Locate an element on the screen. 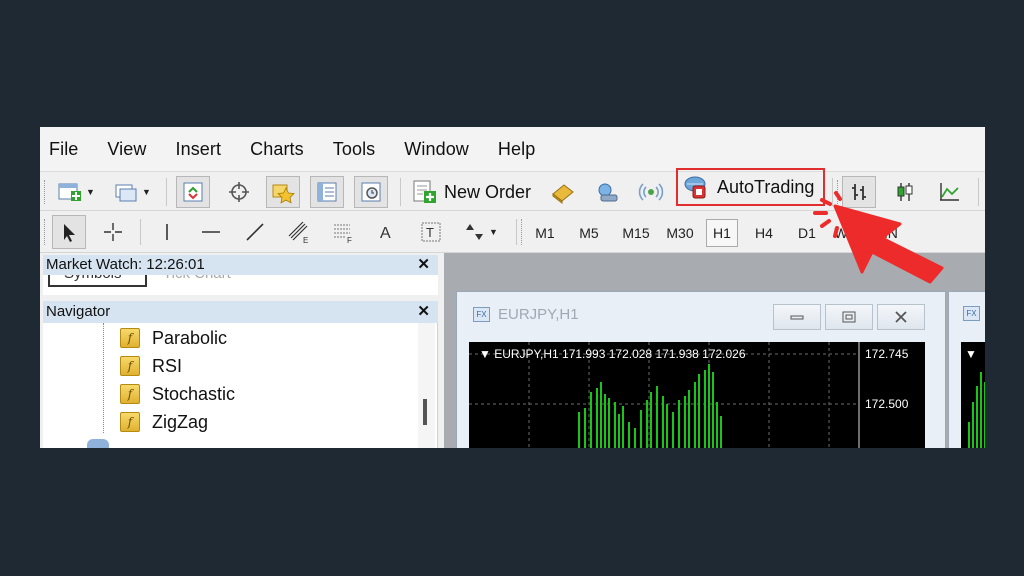 The height and width of the screenshot is (576, 1024). navigator-toggle-button is located at coordinates (283, 192).